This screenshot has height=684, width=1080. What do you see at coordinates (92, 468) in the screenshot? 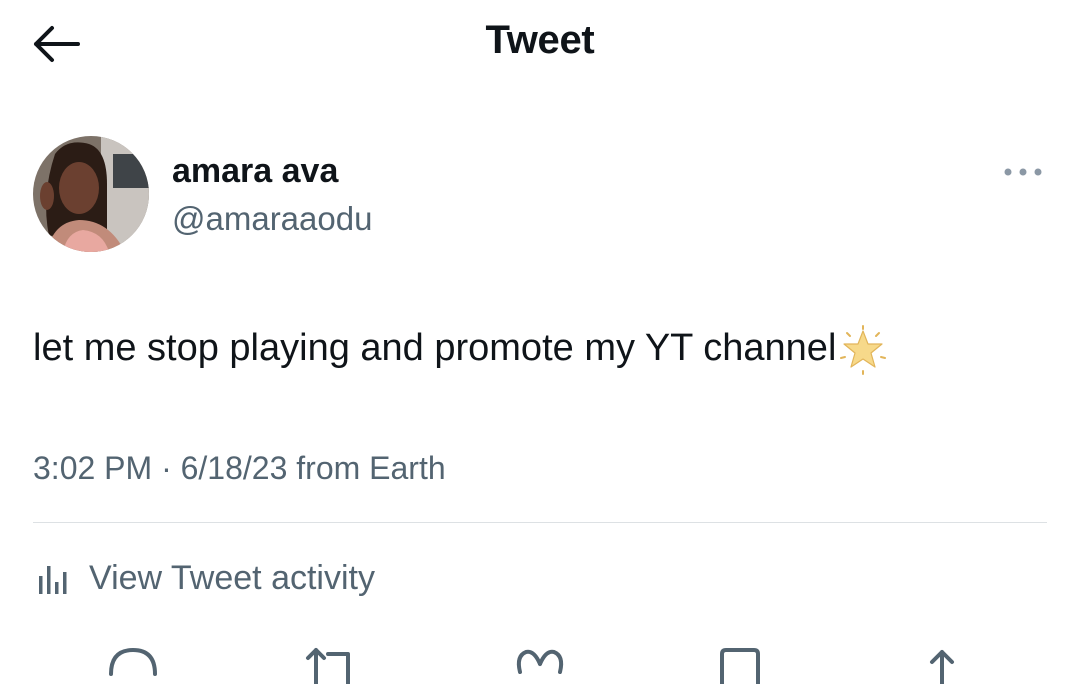
I see `tweet-time: 3:02 PM` at bounding box center [92, 468].